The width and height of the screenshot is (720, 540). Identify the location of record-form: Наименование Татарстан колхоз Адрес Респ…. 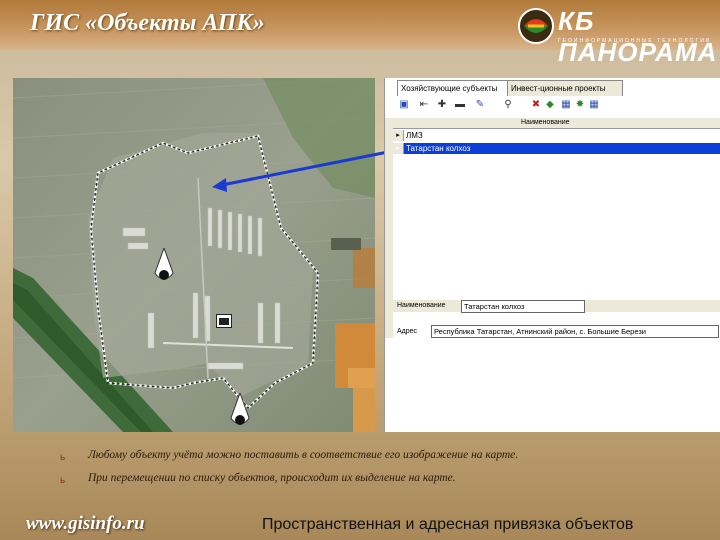
(556, 320).